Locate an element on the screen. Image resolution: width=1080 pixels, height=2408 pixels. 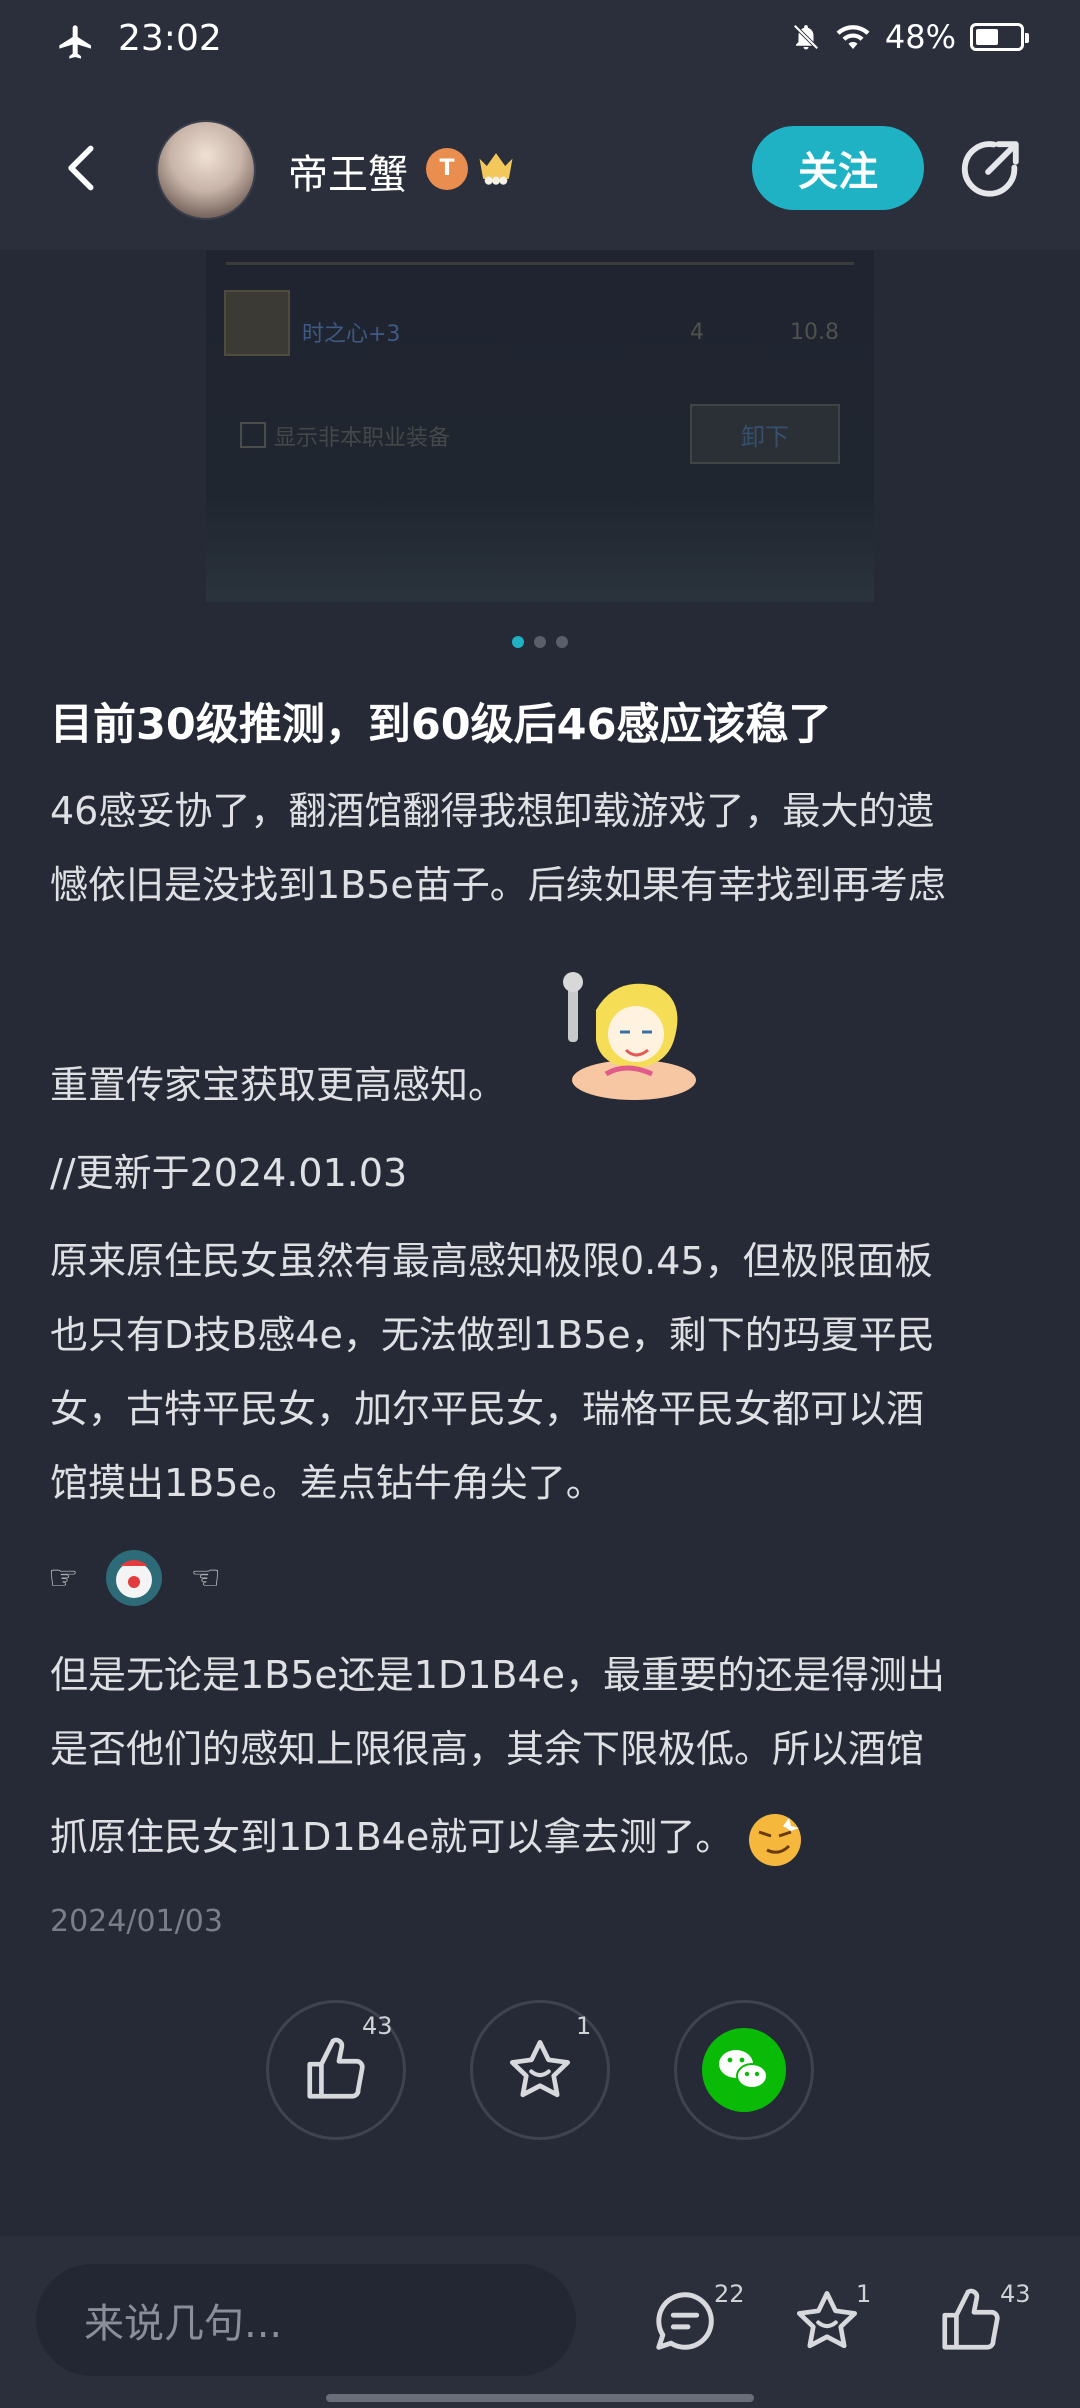
image-checkbox-label: 显示非本职业装备 is located at coordinates (362, 438).